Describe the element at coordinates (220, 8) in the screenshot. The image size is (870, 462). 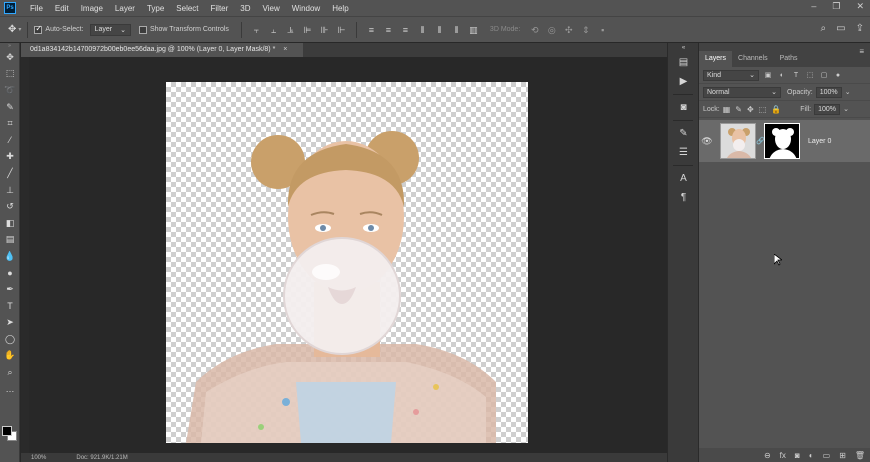
I see `menu-filter: Filter` at that location.